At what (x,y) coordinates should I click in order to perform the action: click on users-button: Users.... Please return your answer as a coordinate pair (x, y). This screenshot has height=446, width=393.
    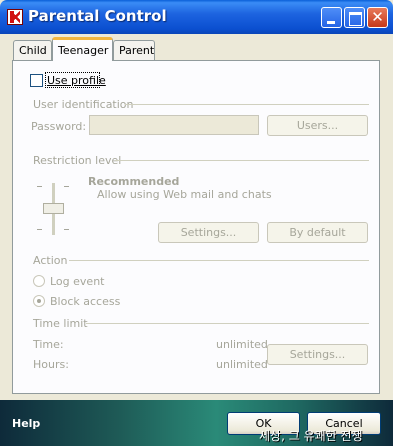
    Looking at the image, I should click on (317, 125).